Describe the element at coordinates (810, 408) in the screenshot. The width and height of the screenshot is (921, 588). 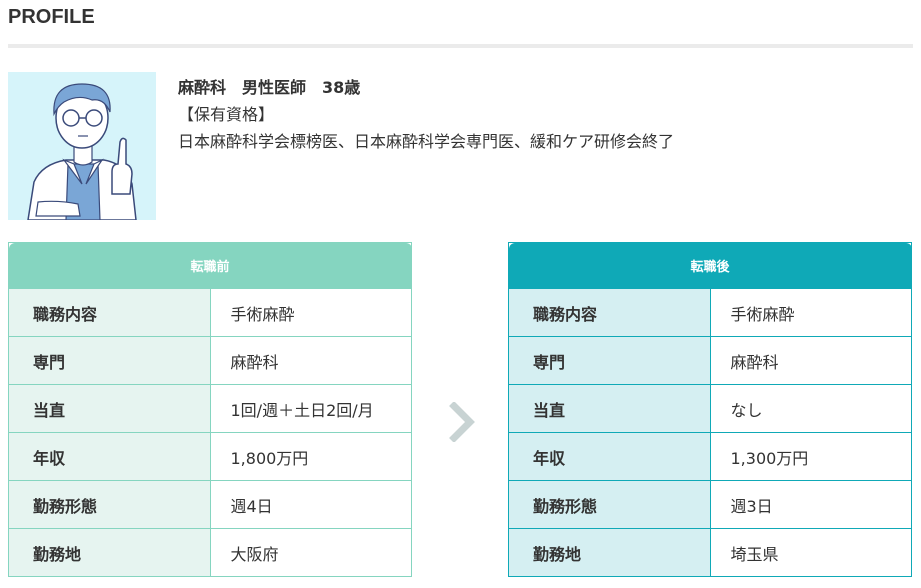
I see `row-value: なし` at that location.